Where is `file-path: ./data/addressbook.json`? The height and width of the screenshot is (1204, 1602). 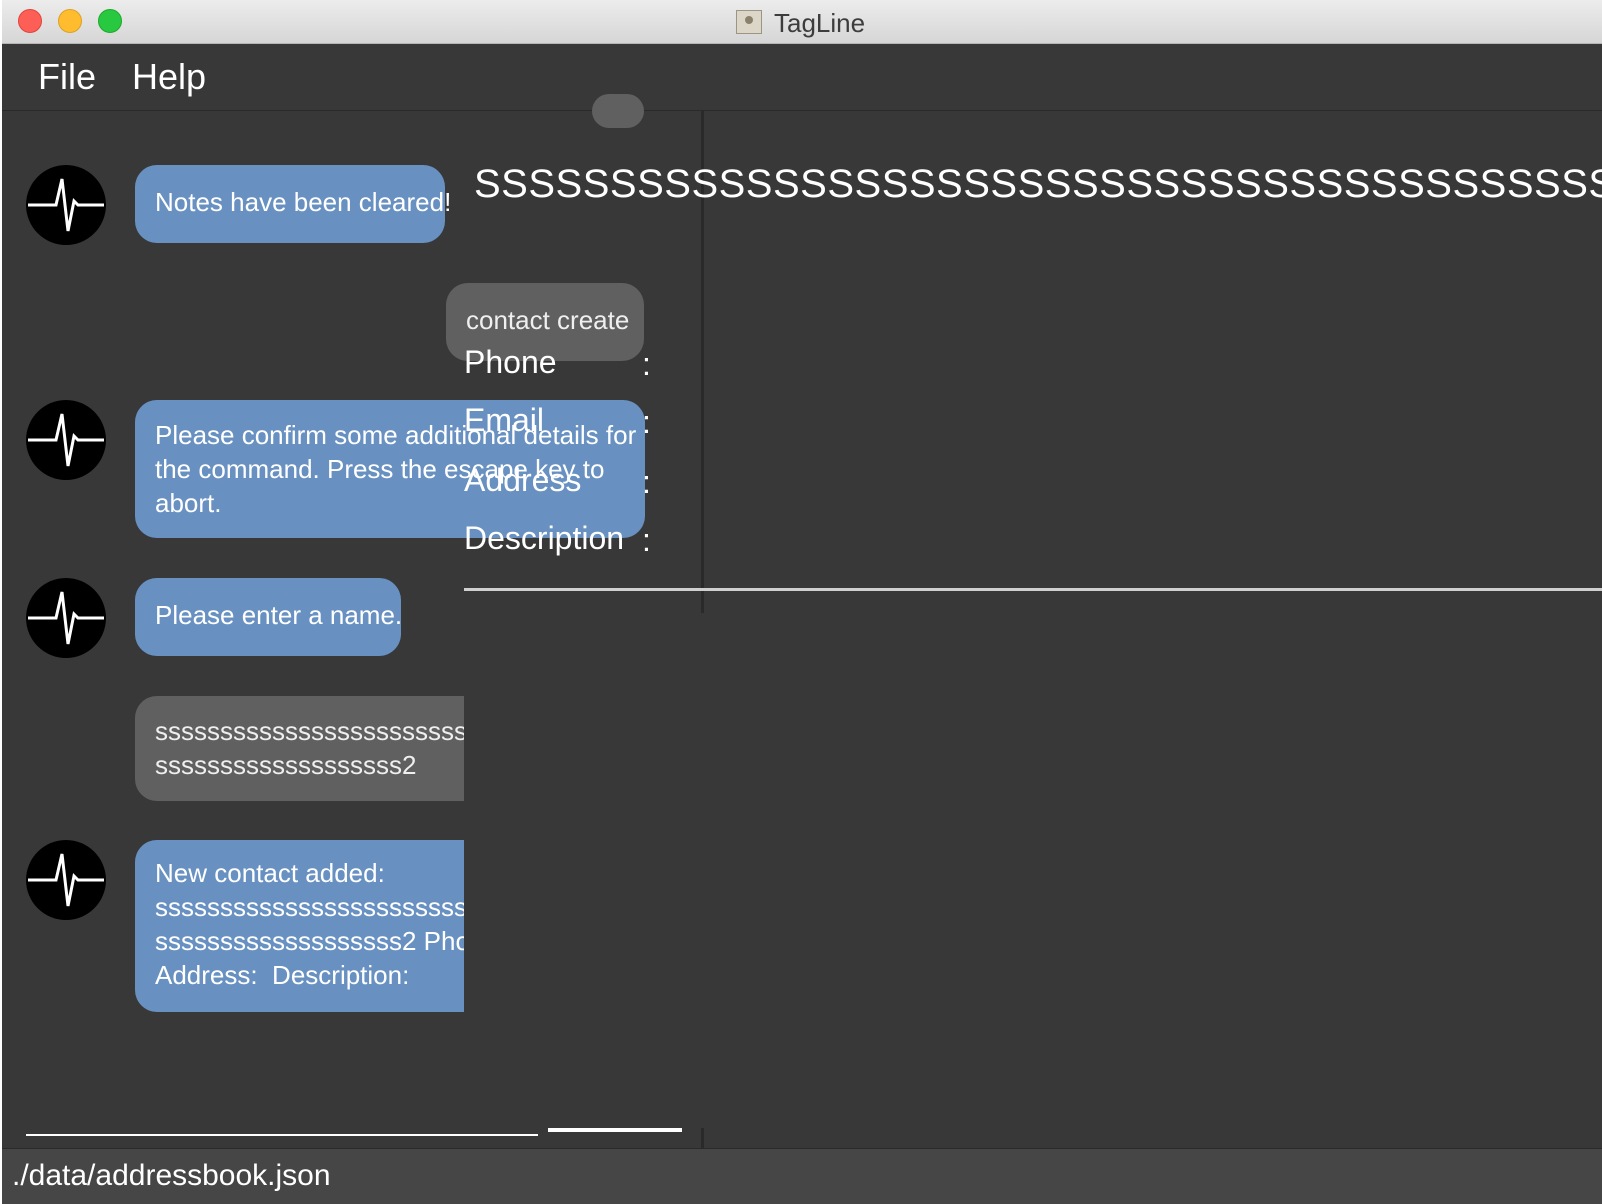 file-path: ./data/addressbook.json is located at coordinates (171, 1175).